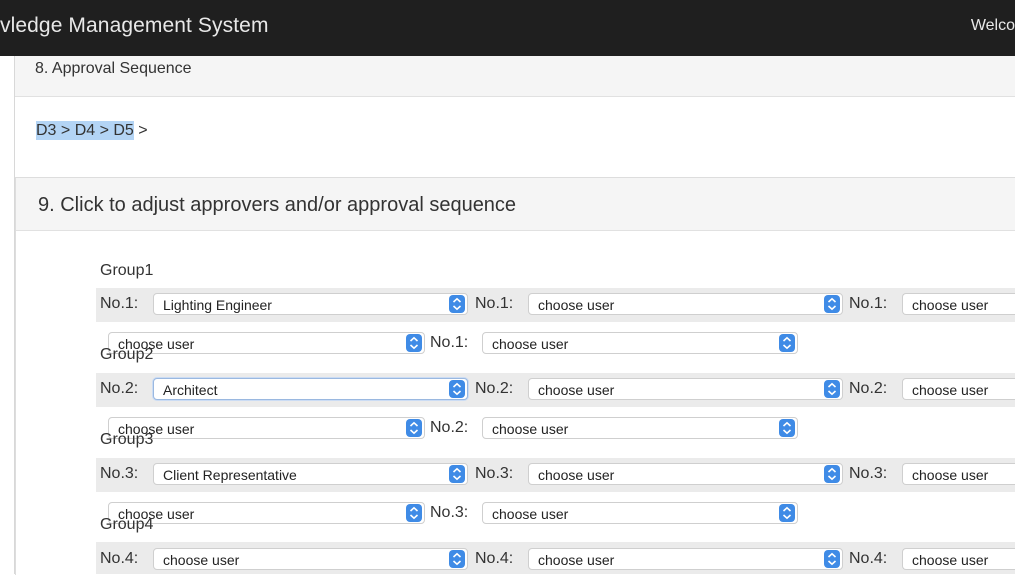  Describe the element at coordinates (310, 389) in the screenshot. I see `group-2-select-1: Architect` at that location.